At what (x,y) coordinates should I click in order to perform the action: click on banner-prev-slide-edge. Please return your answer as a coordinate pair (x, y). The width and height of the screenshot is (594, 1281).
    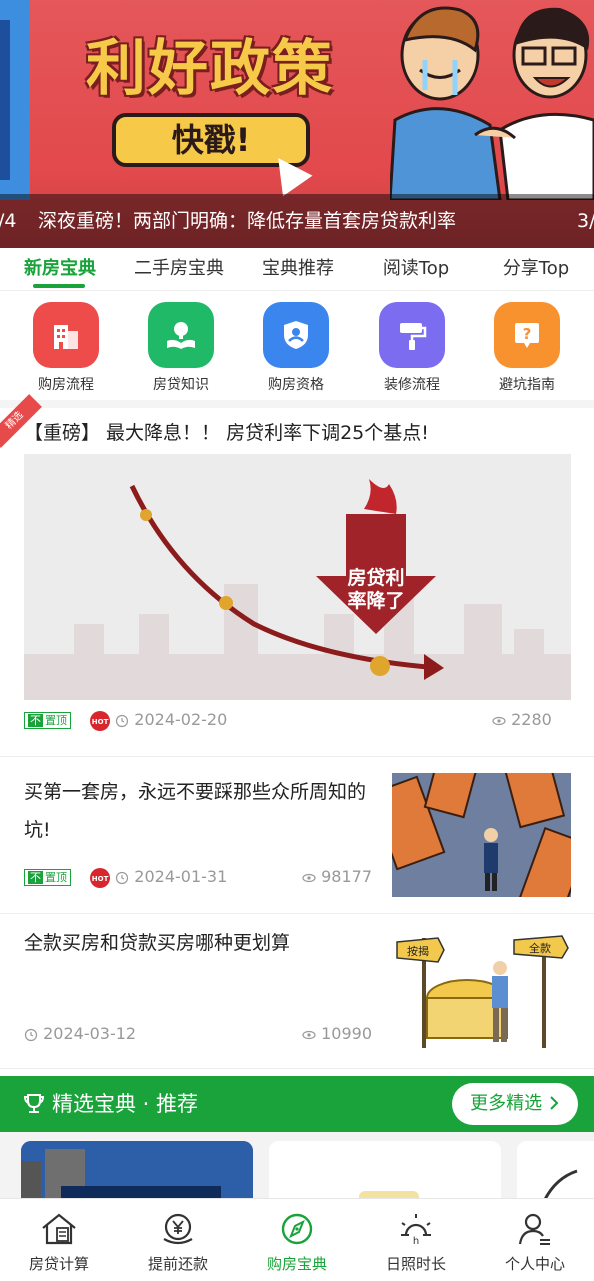
    Looking at the image, I should click on (15, 100).